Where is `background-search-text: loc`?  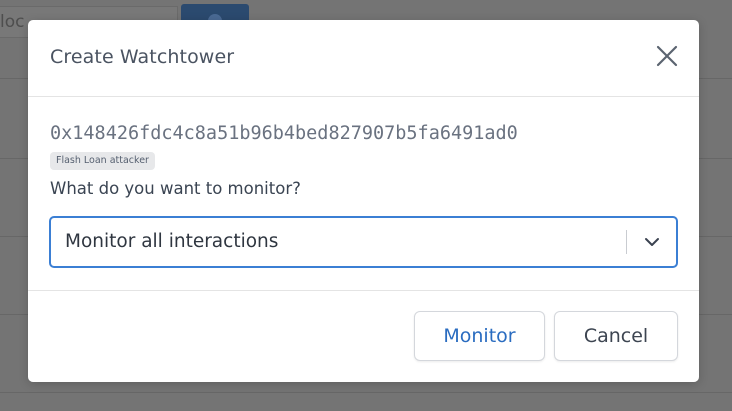 background-search-text: loc is located at coordinates (12, 22).